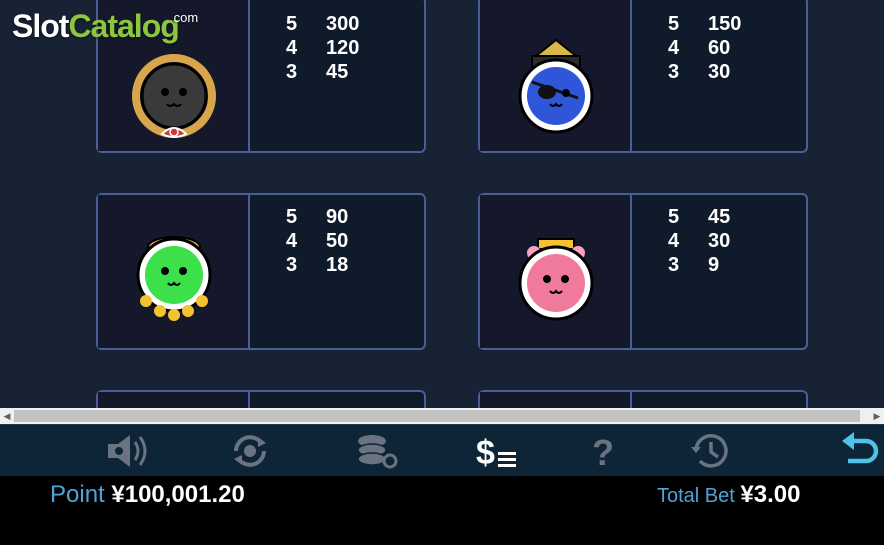  I want to click on slotcatalog-logo: SlotCatalog .com, so click(105, 26).